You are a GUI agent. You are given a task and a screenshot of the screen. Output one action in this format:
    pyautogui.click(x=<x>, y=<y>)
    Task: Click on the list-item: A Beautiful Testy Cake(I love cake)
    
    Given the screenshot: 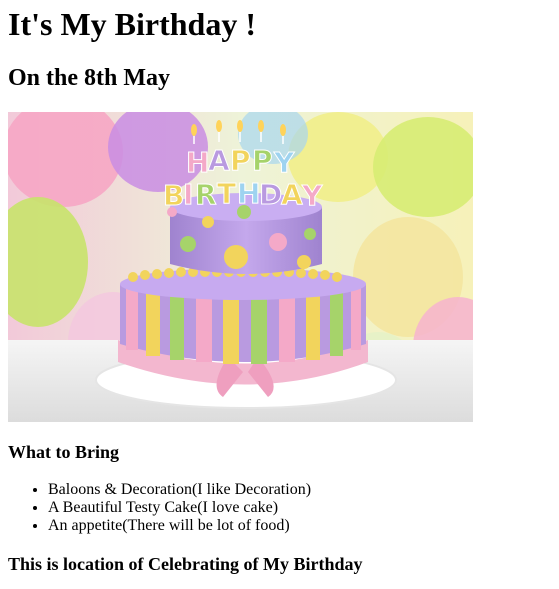 What is the action you would take?
    pyautogui.click(x=299, y=508)
    